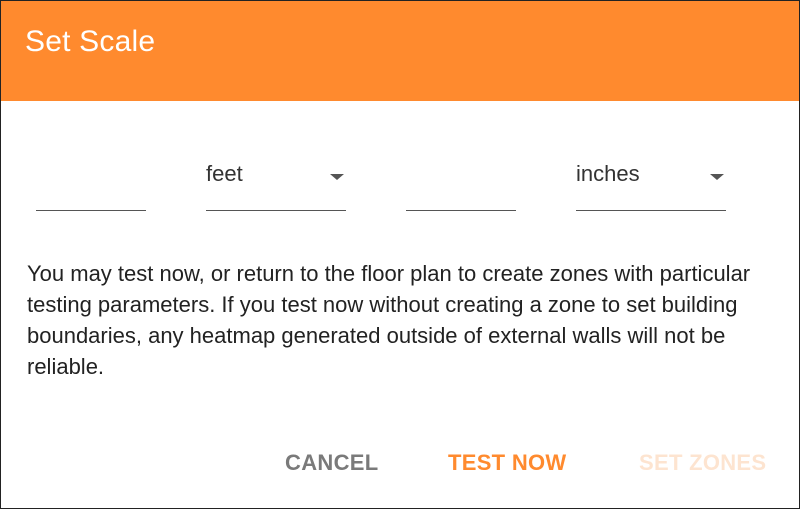 The height and width of the screenshot is (511, 802). Describe the element at coordinates (224, 173) in the screenshot. I see `unit-select-1-value: feet` at that location.